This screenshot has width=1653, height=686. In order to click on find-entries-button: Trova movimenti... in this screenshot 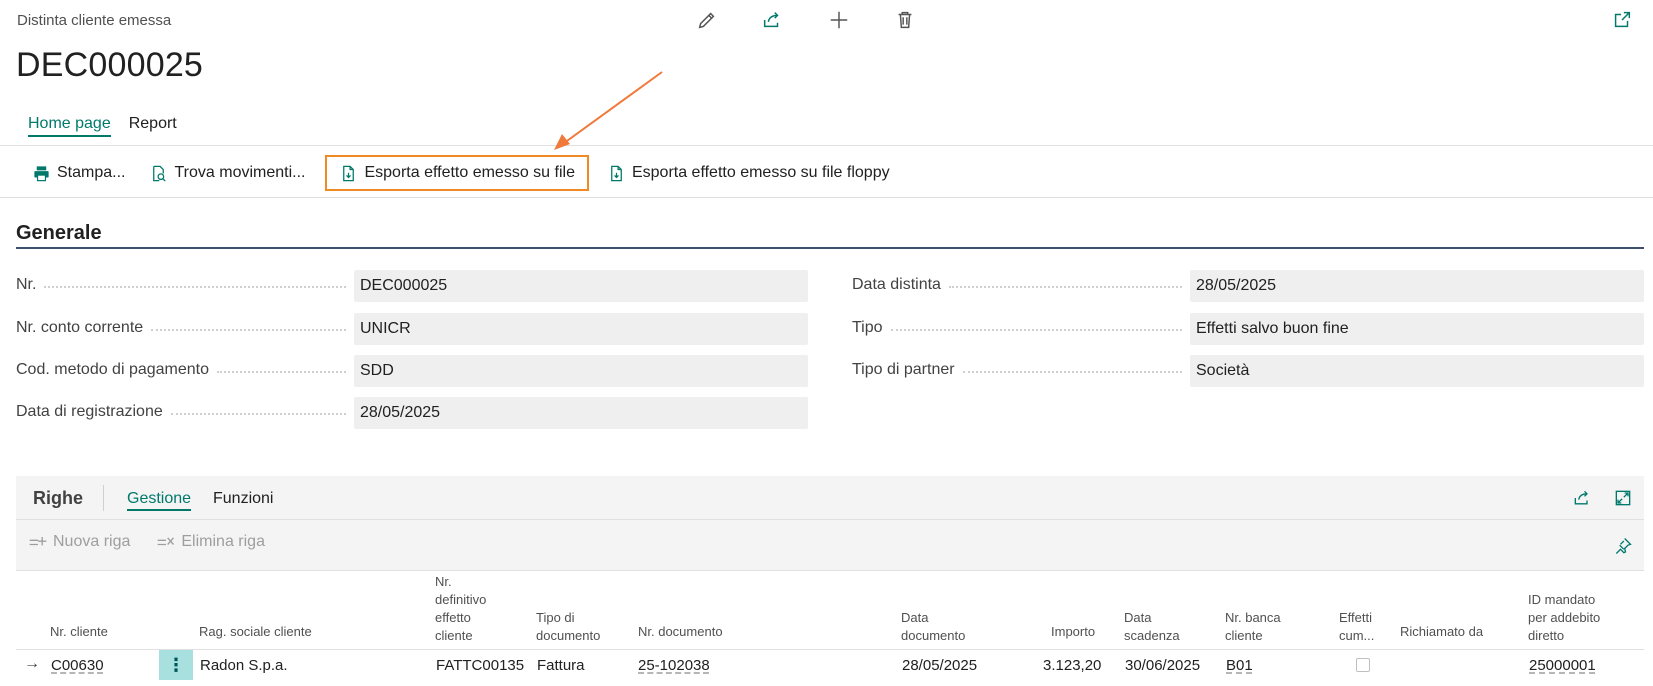, I will do `click(227, 173)`.